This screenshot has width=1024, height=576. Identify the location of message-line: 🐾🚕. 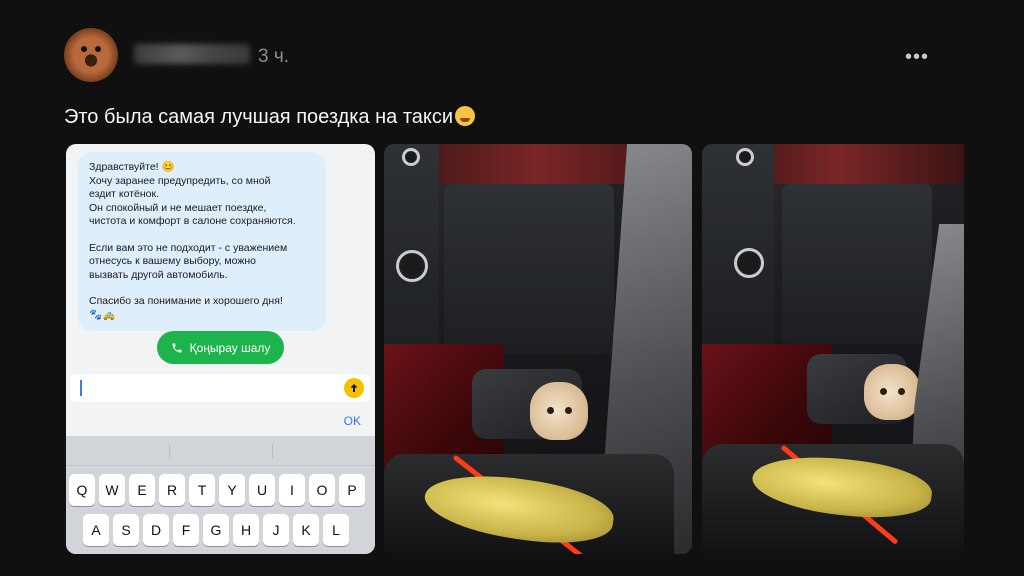
(102, 314).